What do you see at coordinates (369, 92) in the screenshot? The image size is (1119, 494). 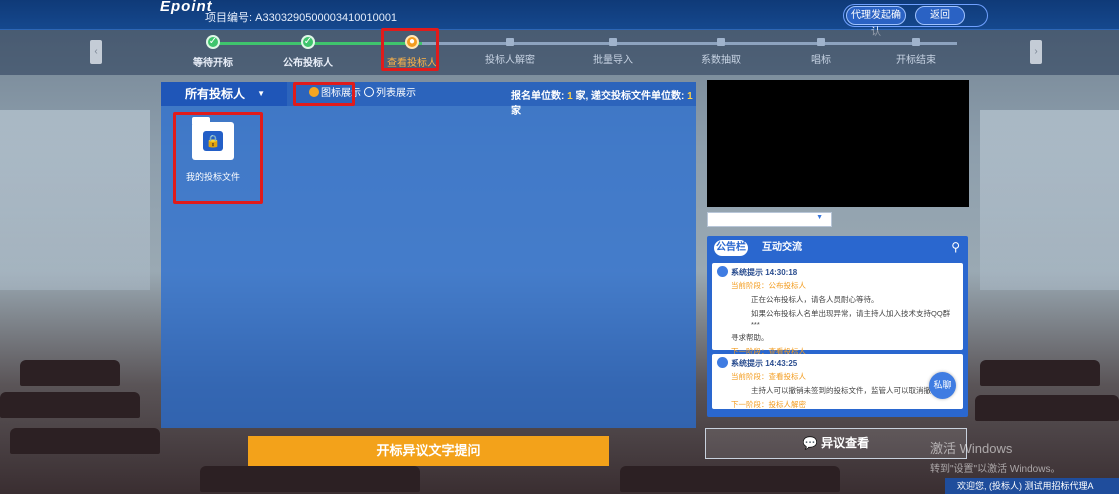 I see `radio-unchecked-icon` at bounding box center [369, 92].